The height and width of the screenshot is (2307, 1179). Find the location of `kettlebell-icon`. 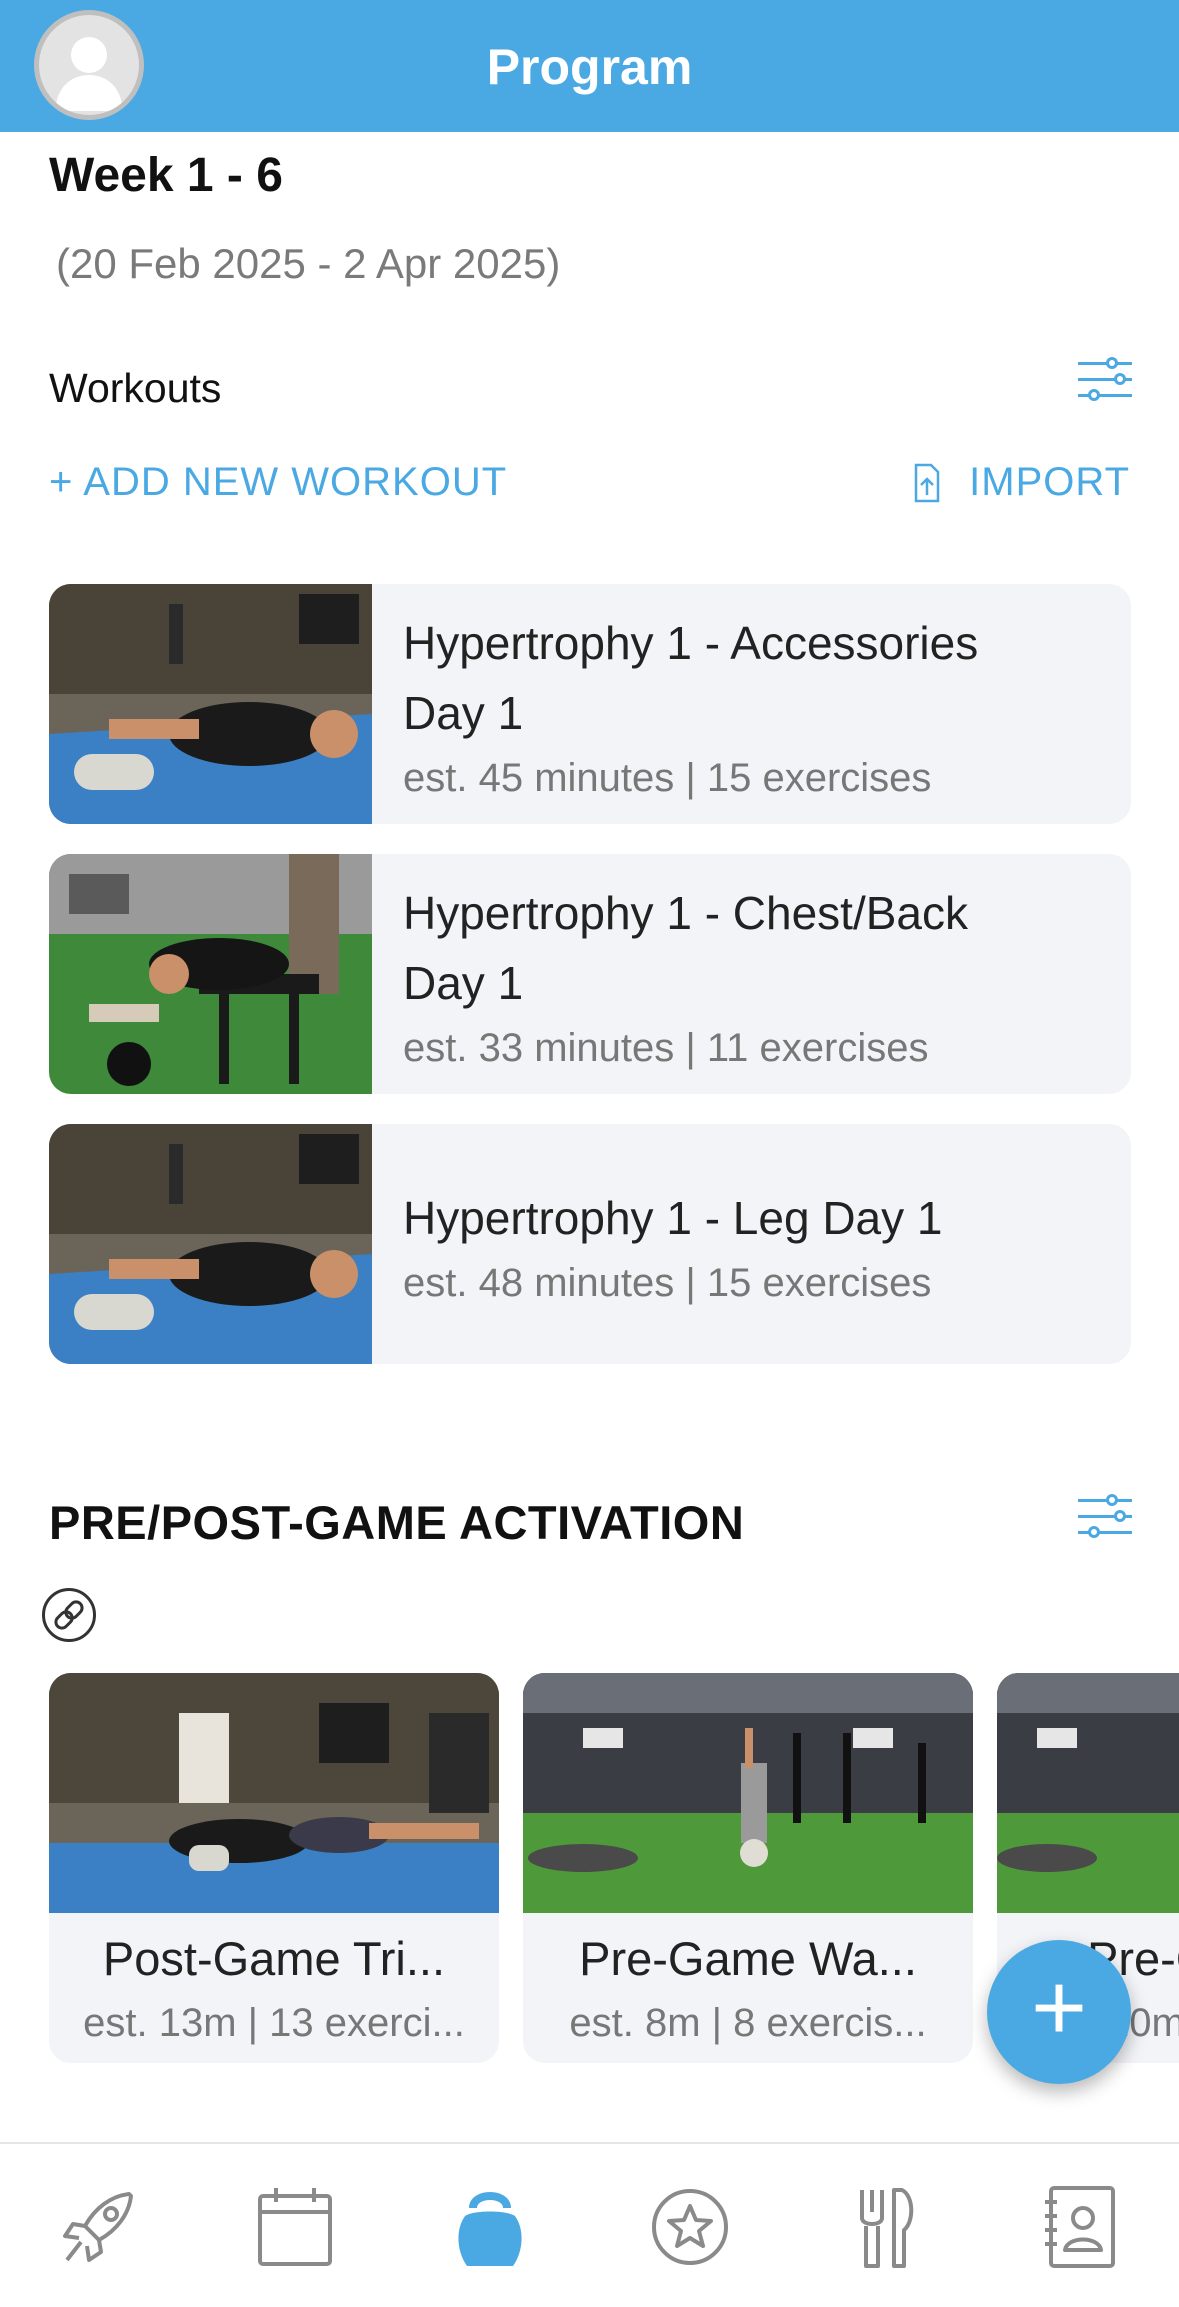

kettlebell-icon is located at coordinates (490, 2229).